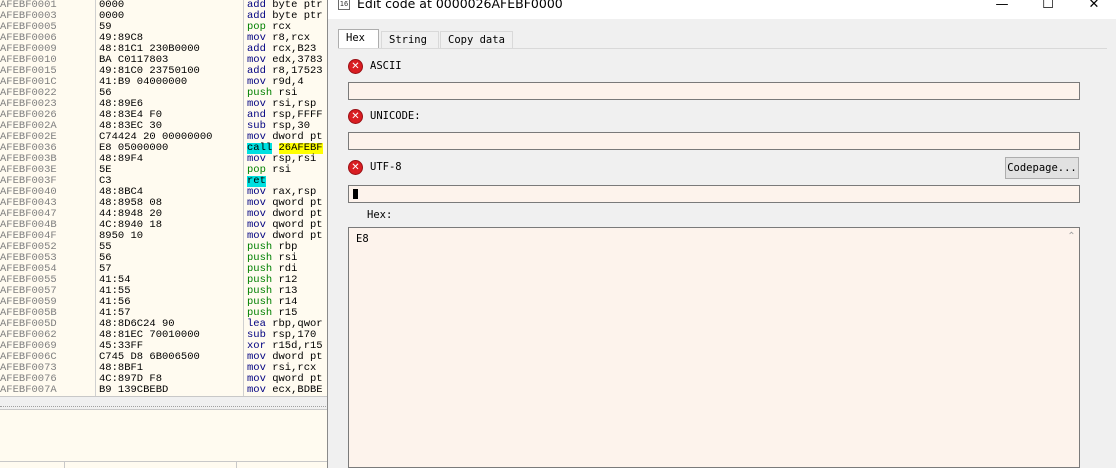  I want to click on ascii-label-row: ✕ ASCII, so click(375, 66).